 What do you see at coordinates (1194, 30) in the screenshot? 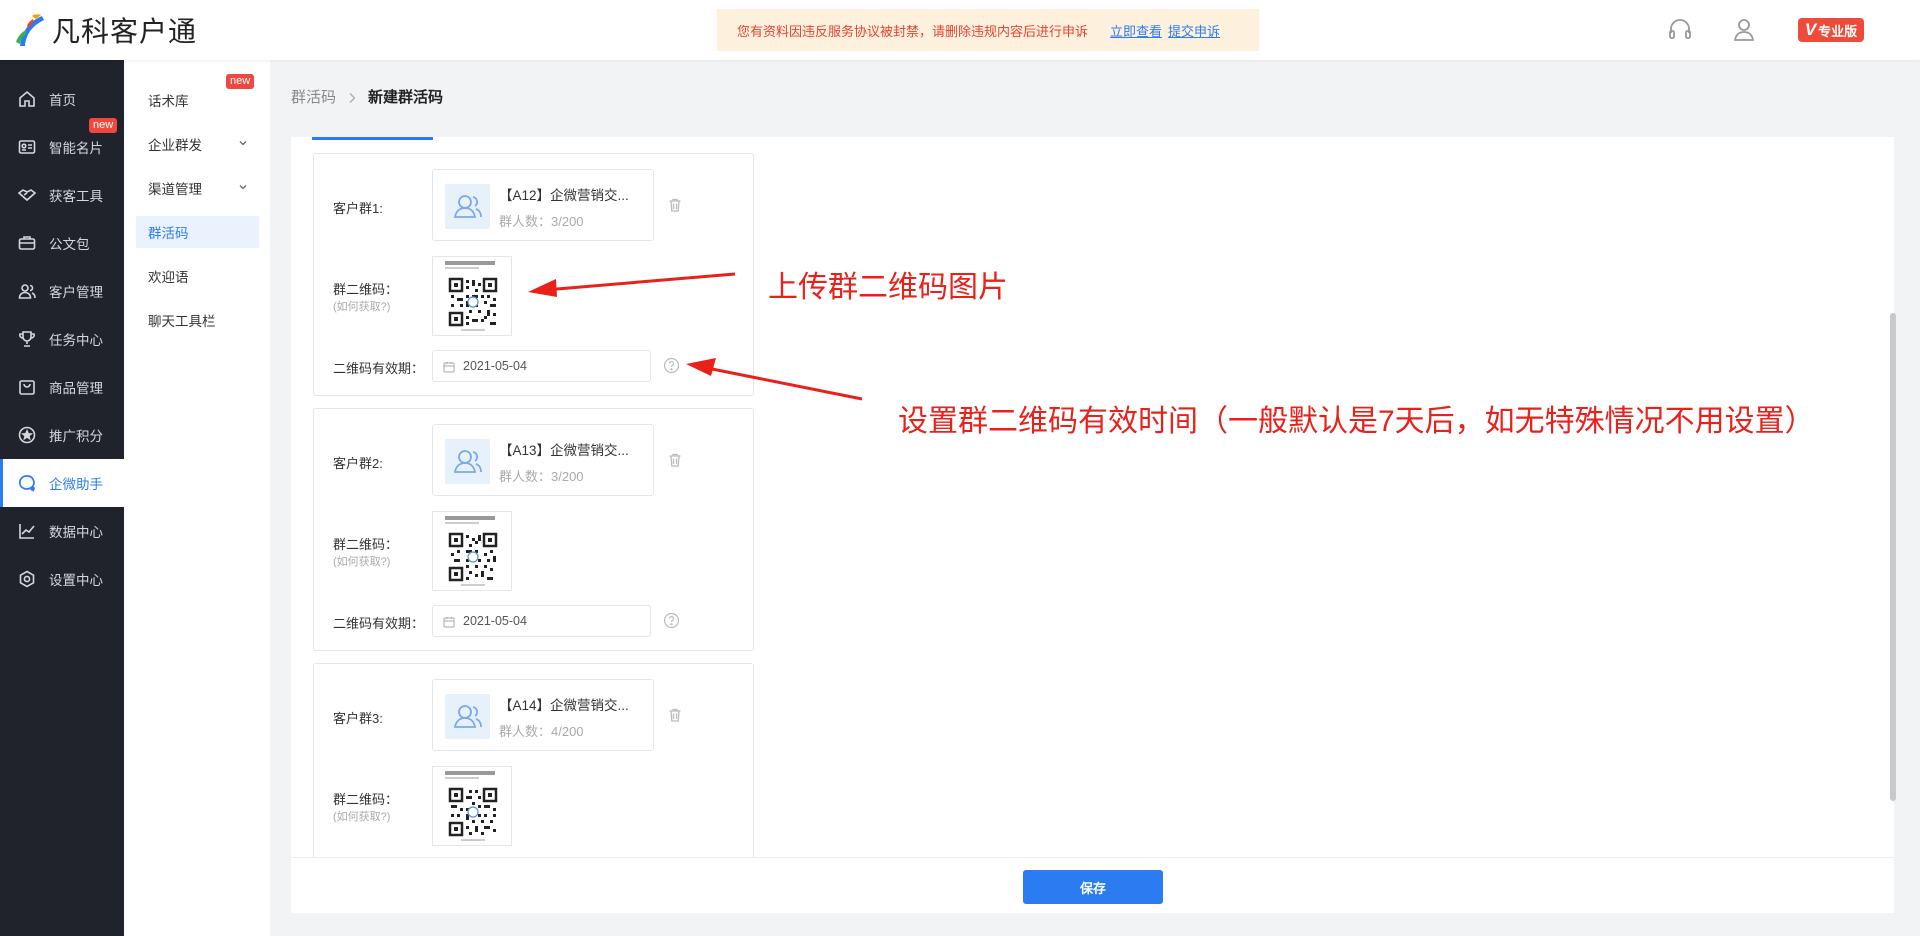
I see `submit-appeal-link: 提交申诉` at bounding box center [1194, 30].